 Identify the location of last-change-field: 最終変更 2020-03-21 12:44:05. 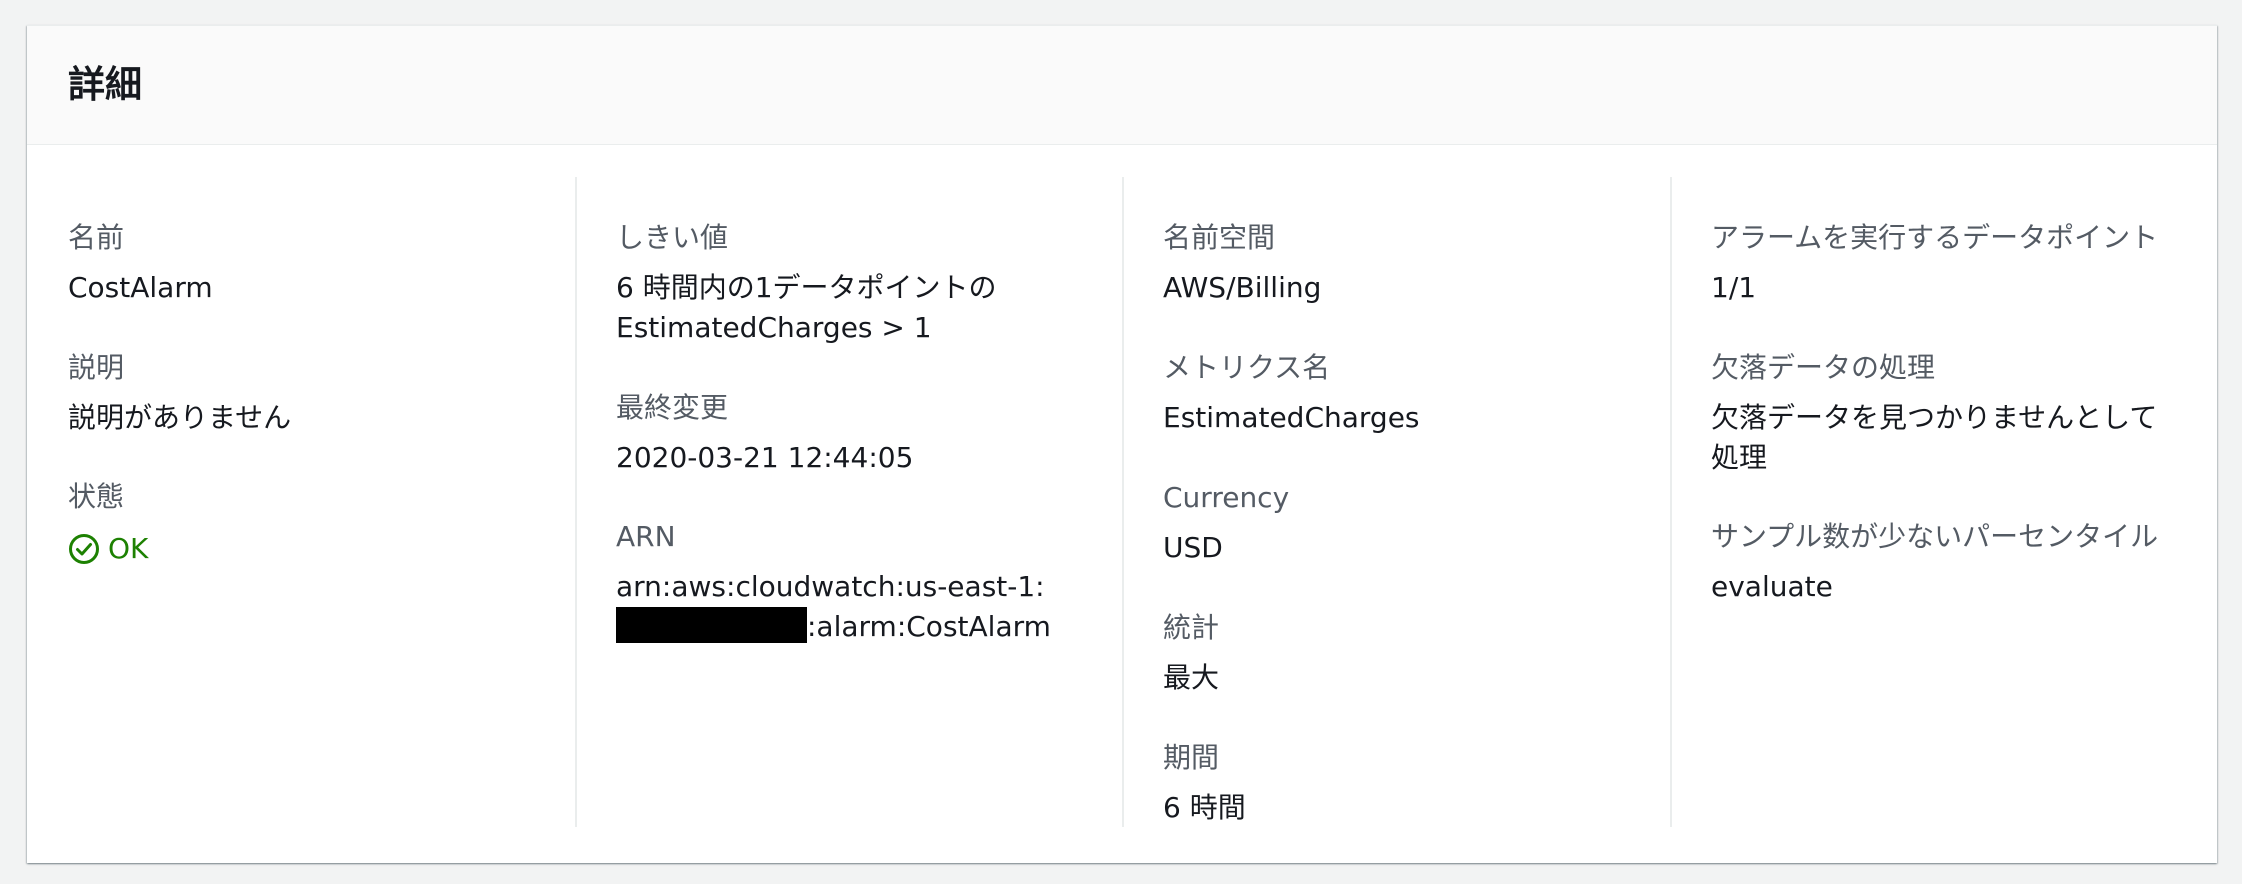
(764, 433).